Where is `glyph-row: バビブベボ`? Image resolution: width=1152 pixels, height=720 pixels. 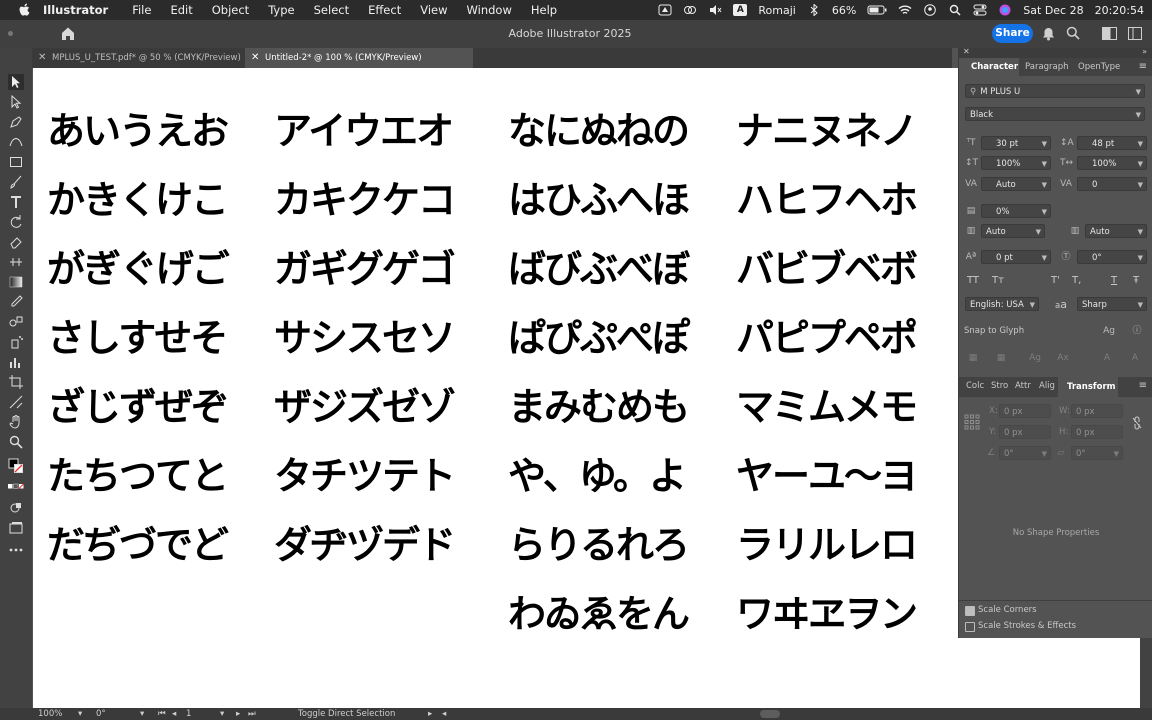 glyph-row: バビブベボ is located at coordinates (827, 269).